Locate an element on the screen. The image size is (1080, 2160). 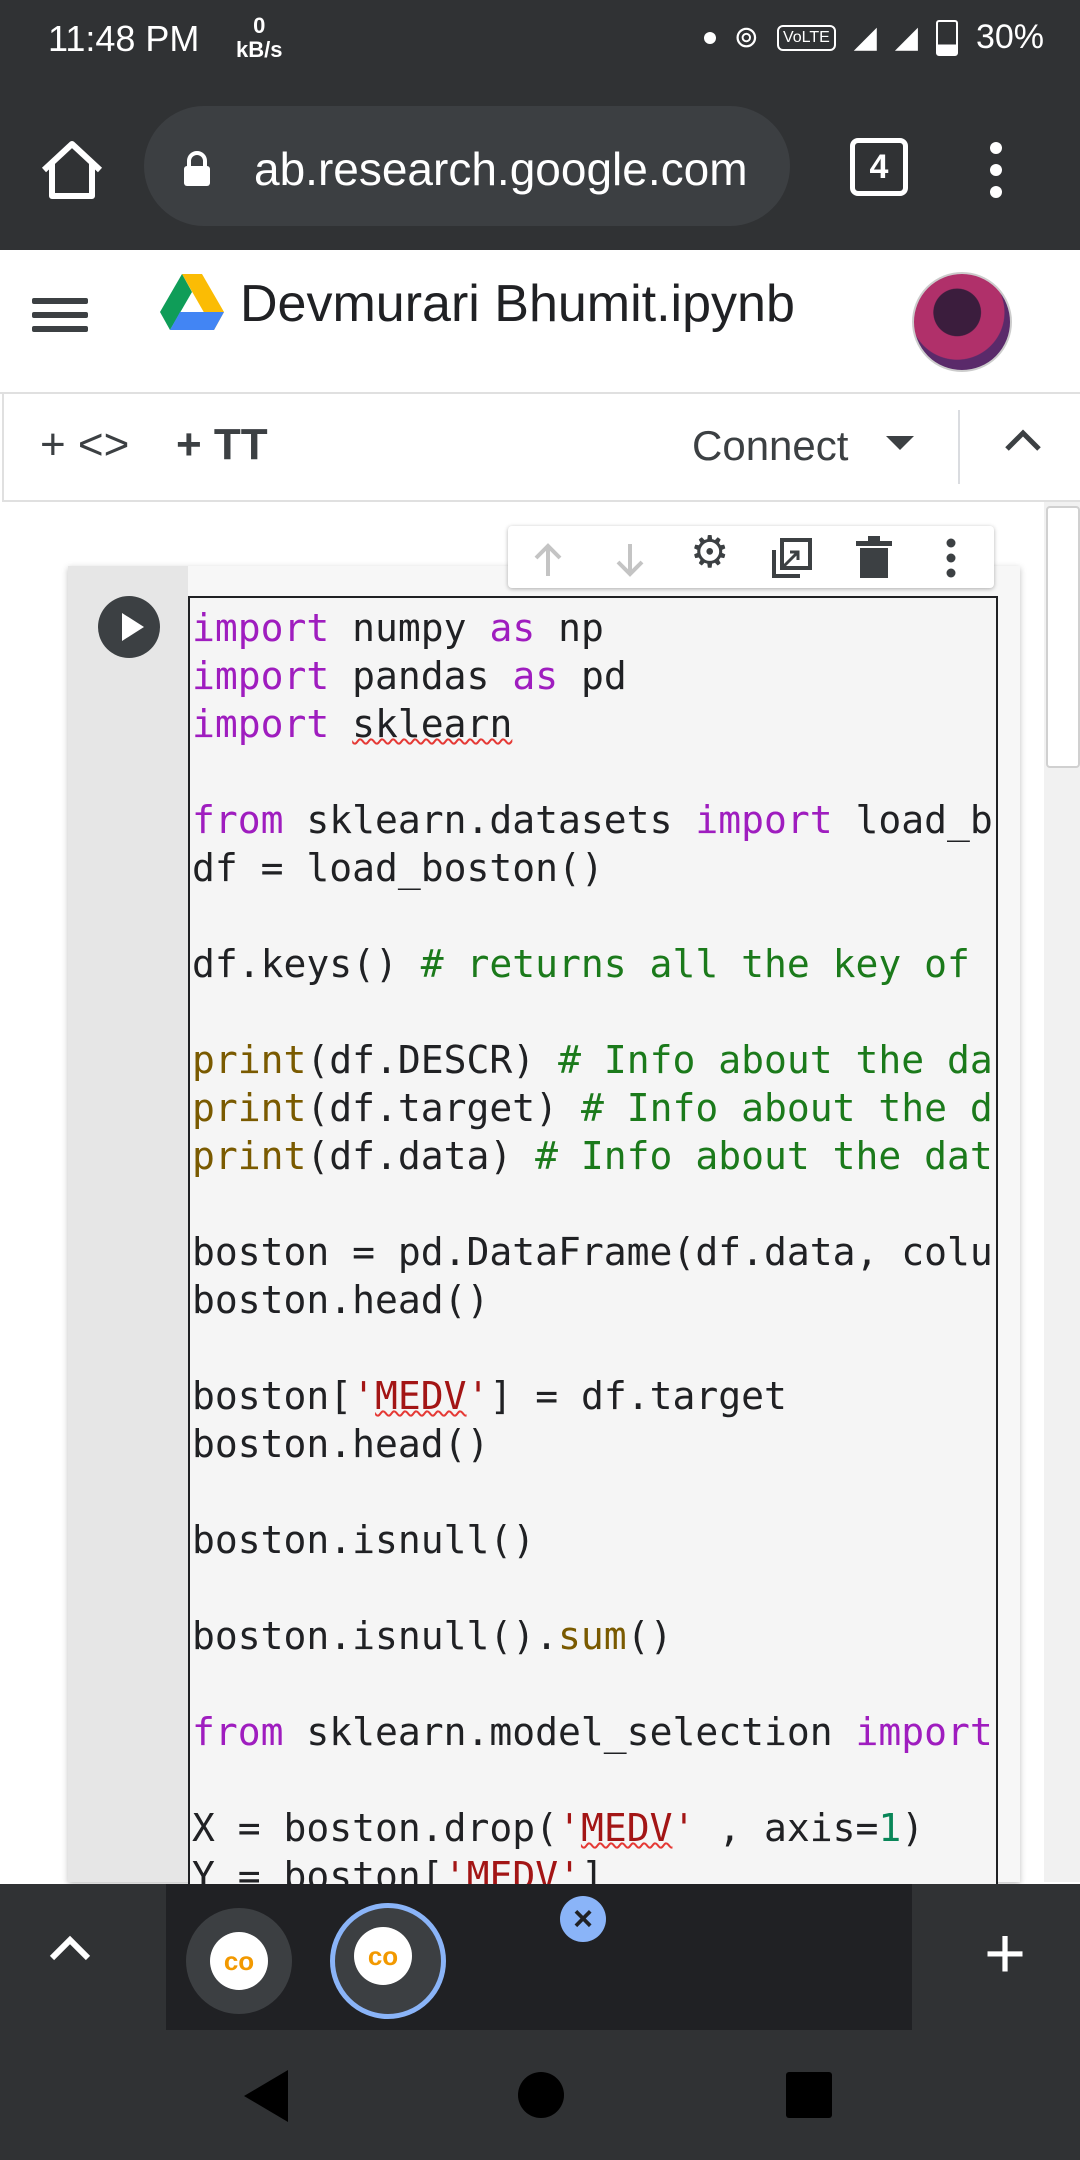
network-speed: 0 kB/s is located at coordinates (259, 38).